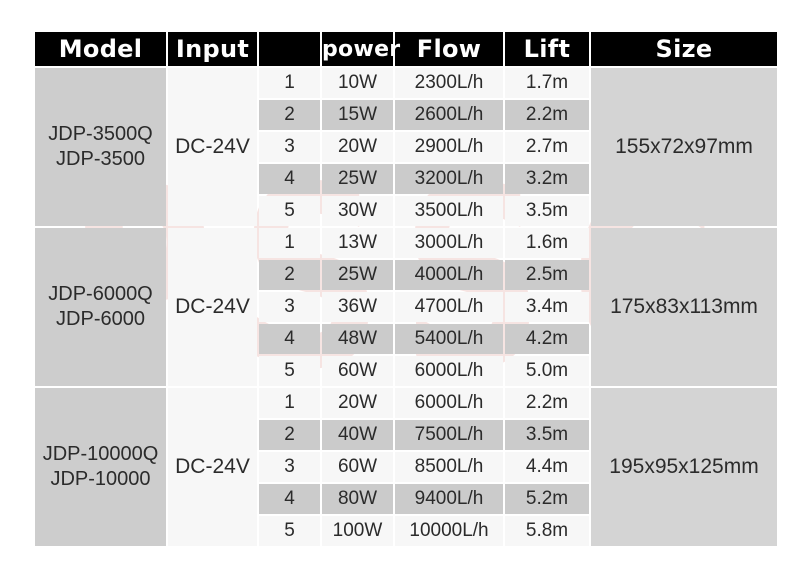 The image size is (790, 564). I want to click on cell-lift: 5.0m, so click(547, 371).